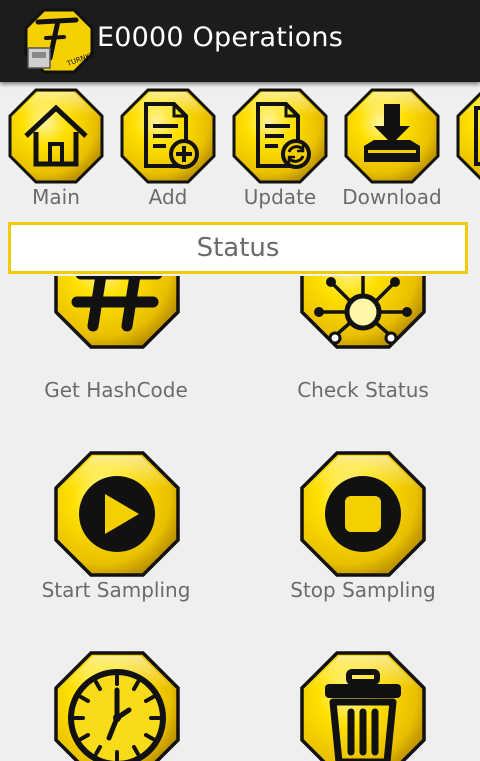  I want to click on clock-icon, so click(117, 706).